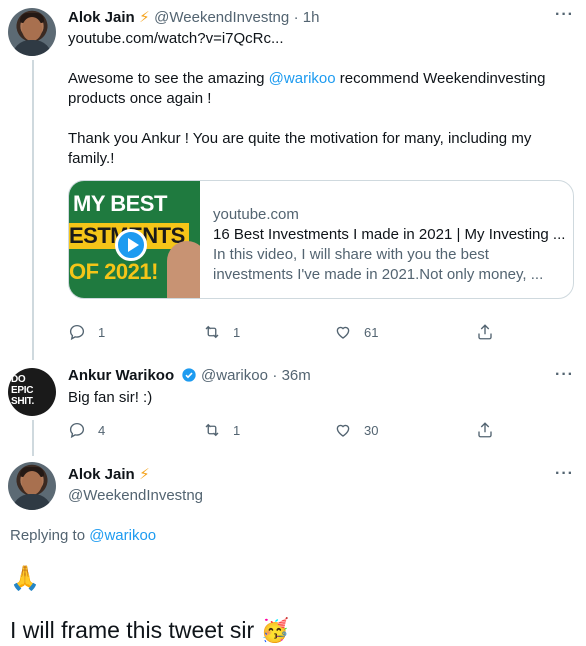 This screenshot has height=646, width=586. Describe the element at coordinates (291, 375) in the screenshot. I see `tweet-time: · 36m` at that location.